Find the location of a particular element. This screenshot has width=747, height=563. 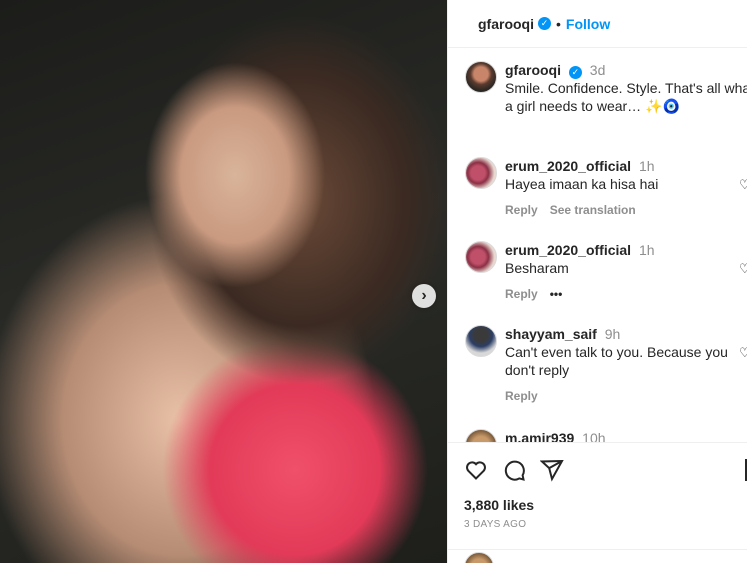

heart-icon is located at coordinates (476, 470).